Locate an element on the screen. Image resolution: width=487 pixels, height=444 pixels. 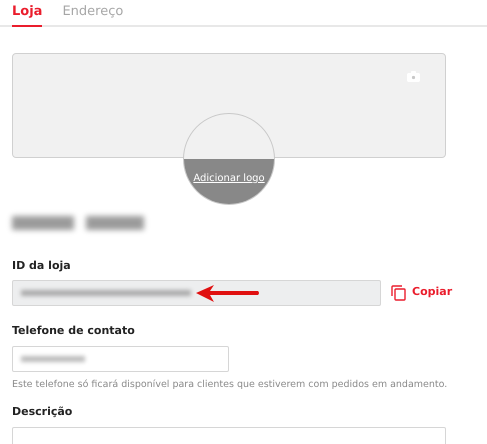
arrow-drawing is located at coordinates (228, 294).